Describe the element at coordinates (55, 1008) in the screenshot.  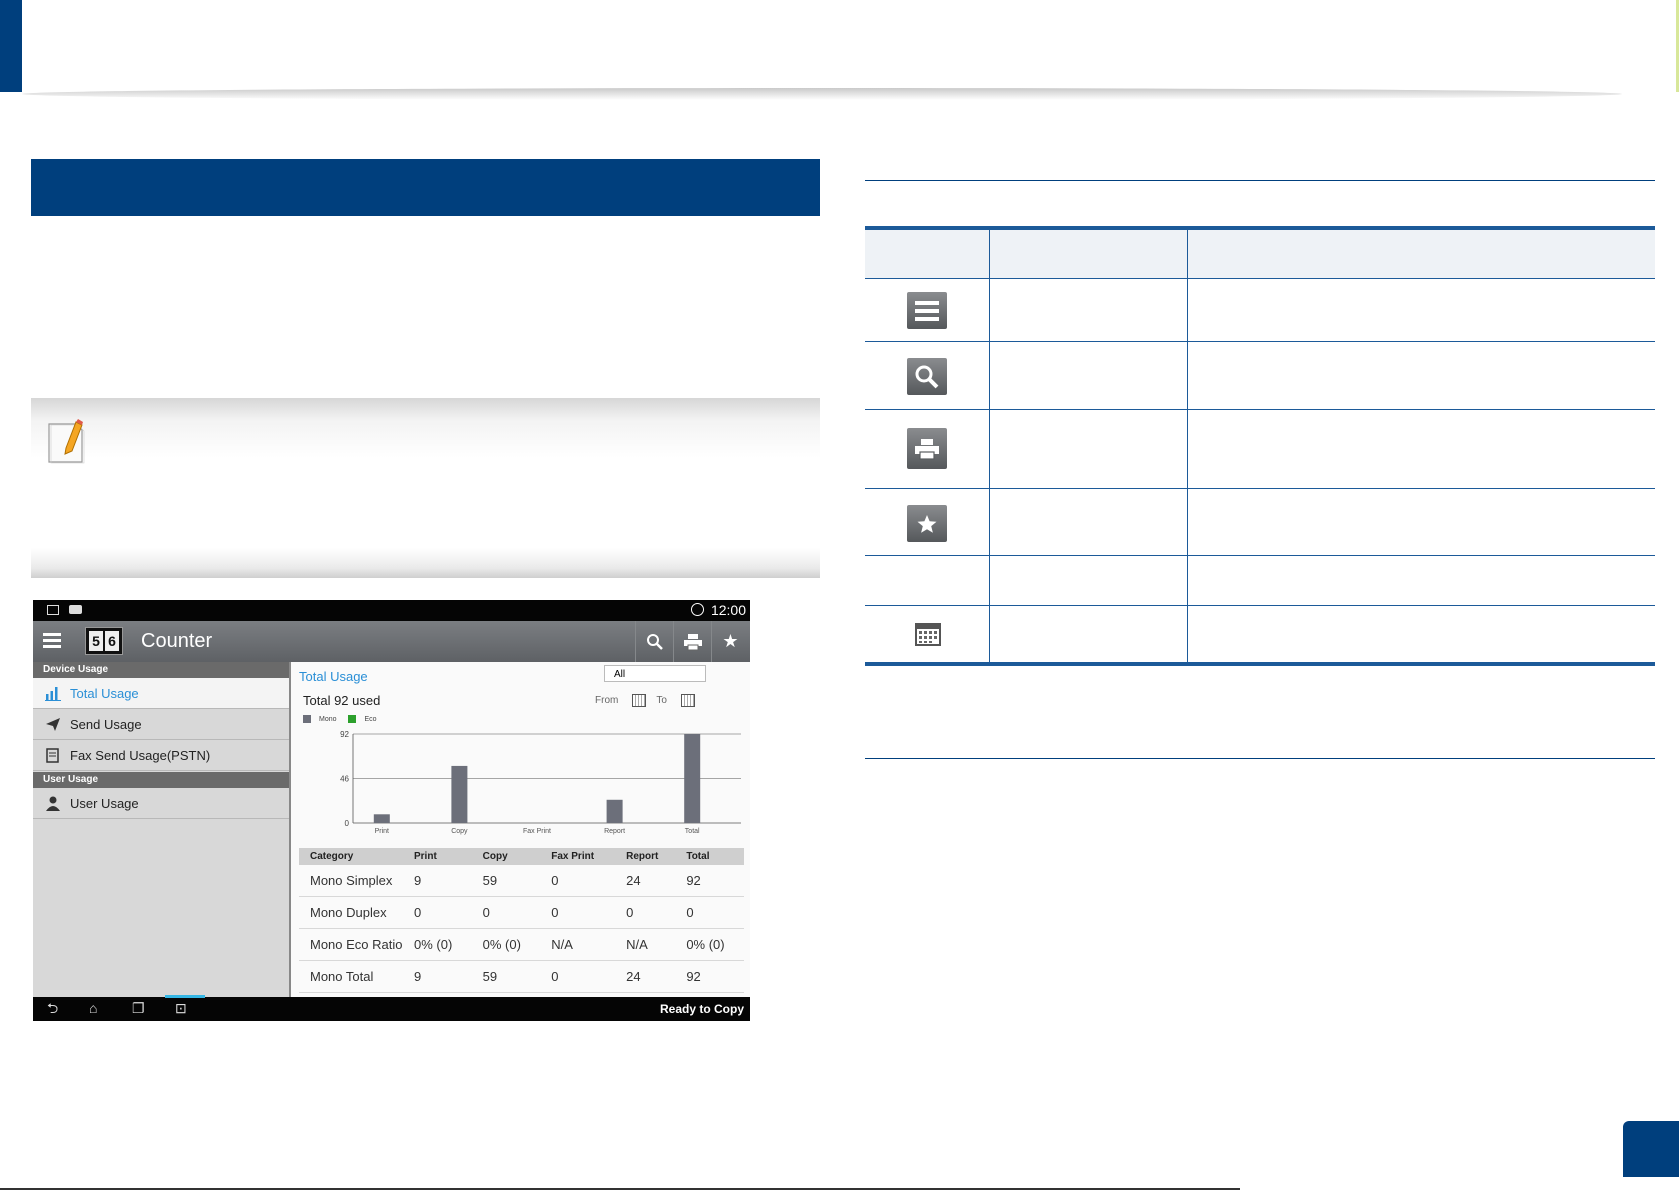
I see `back-icon: ⮌` at that location.